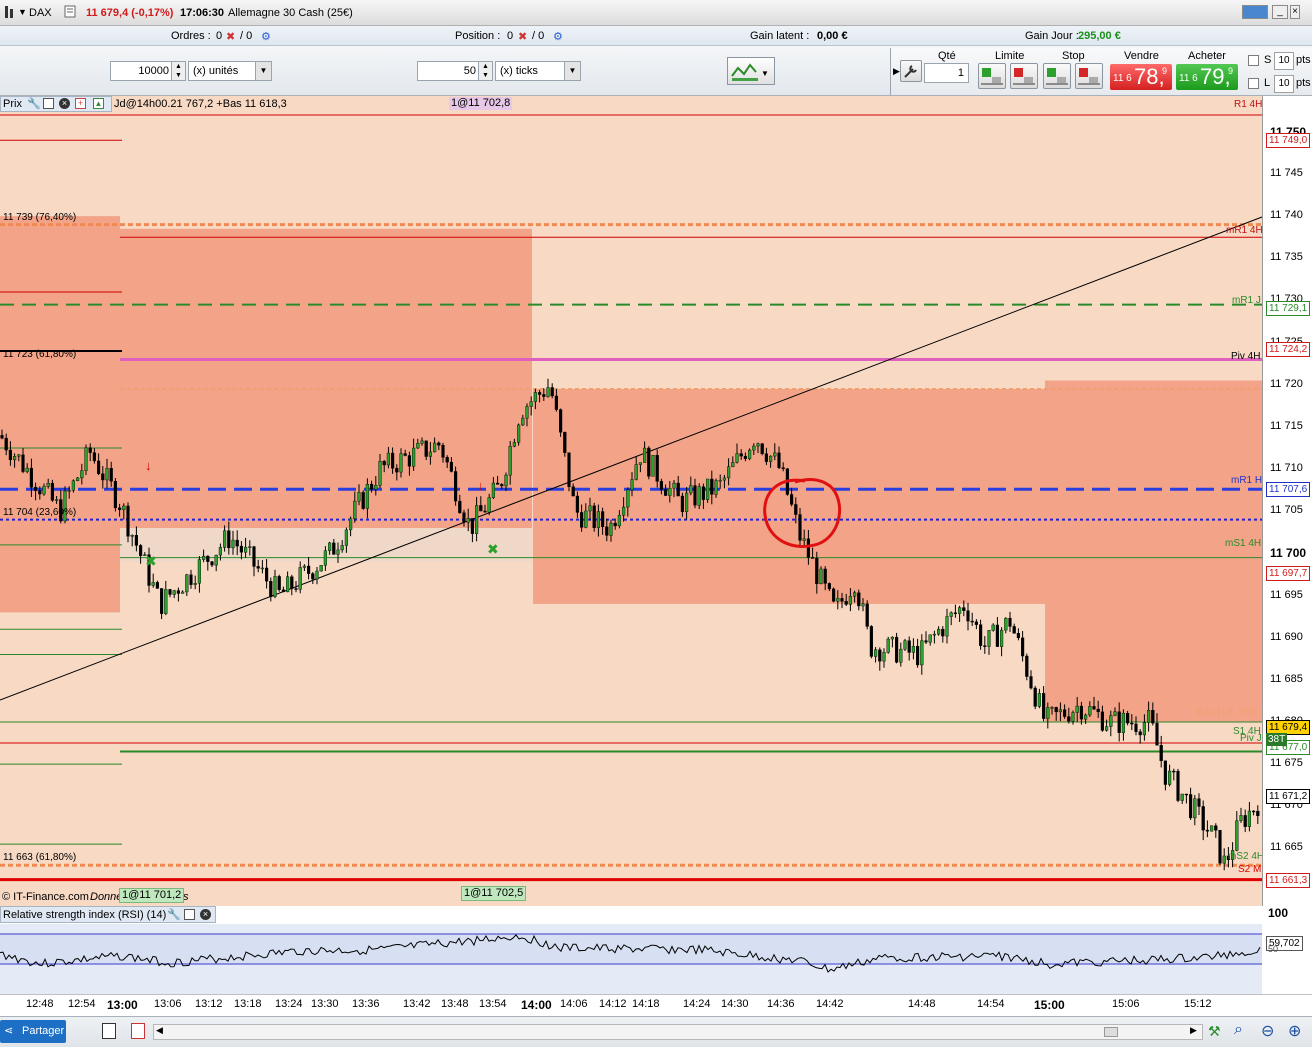 The height and width of the screenshot is (1047, 1312). What do you see at coordinates (678, 1032) in the screenshot?
I see `time-scrollbar: ◀ ▶` at bounding box center [678, 1032].